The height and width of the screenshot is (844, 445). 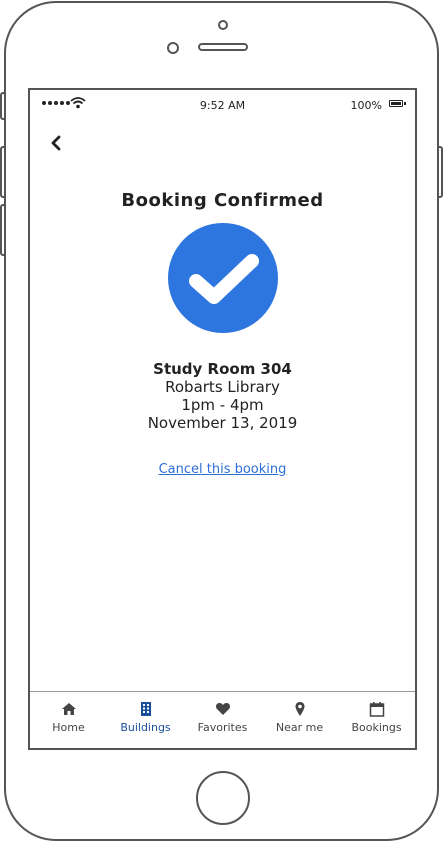 I want to click on confirmation-badge, so click(x=223, y=278).